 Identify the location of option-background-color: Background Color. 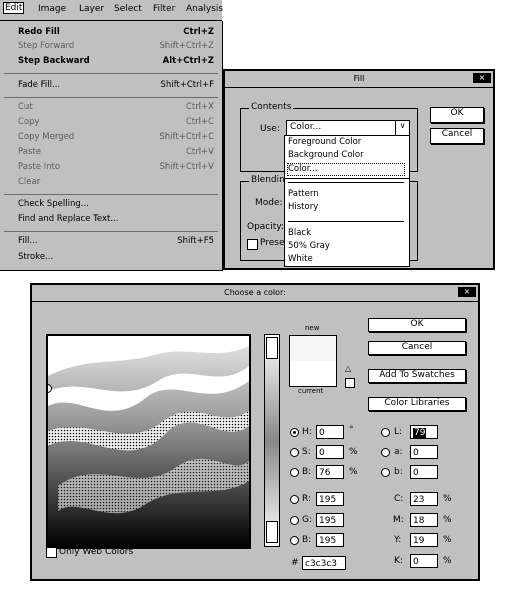
(326, 155).